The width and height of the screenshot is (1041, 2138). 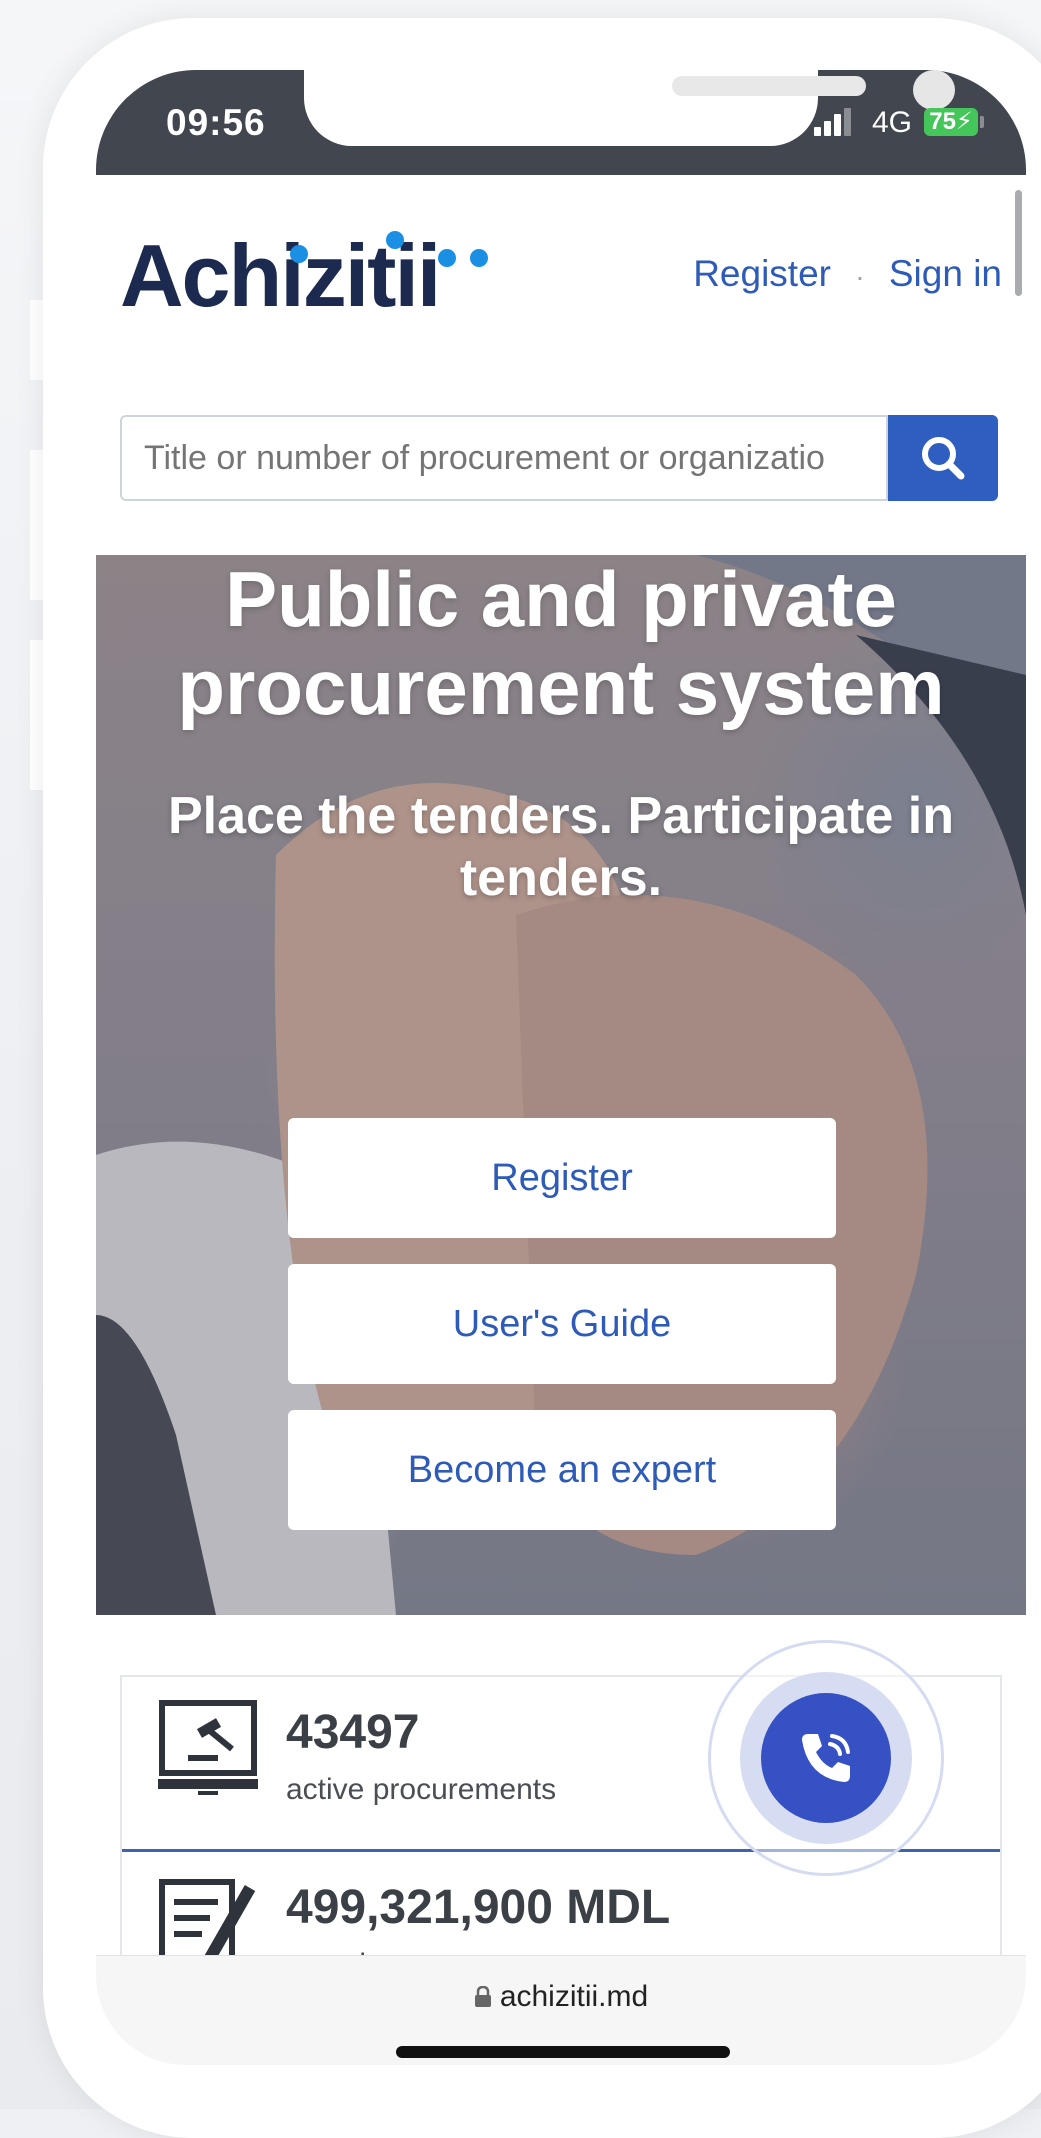 I want to click on url-text: achizitii.md, so click(x=574, y=1996).